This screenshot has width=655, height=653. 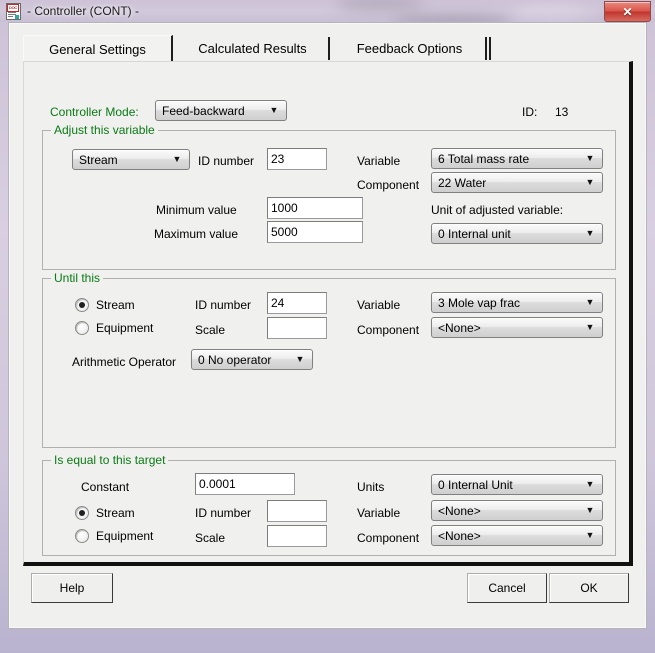 I want to click on tab-general-settings: General Settings, so click(x=98, y=48).